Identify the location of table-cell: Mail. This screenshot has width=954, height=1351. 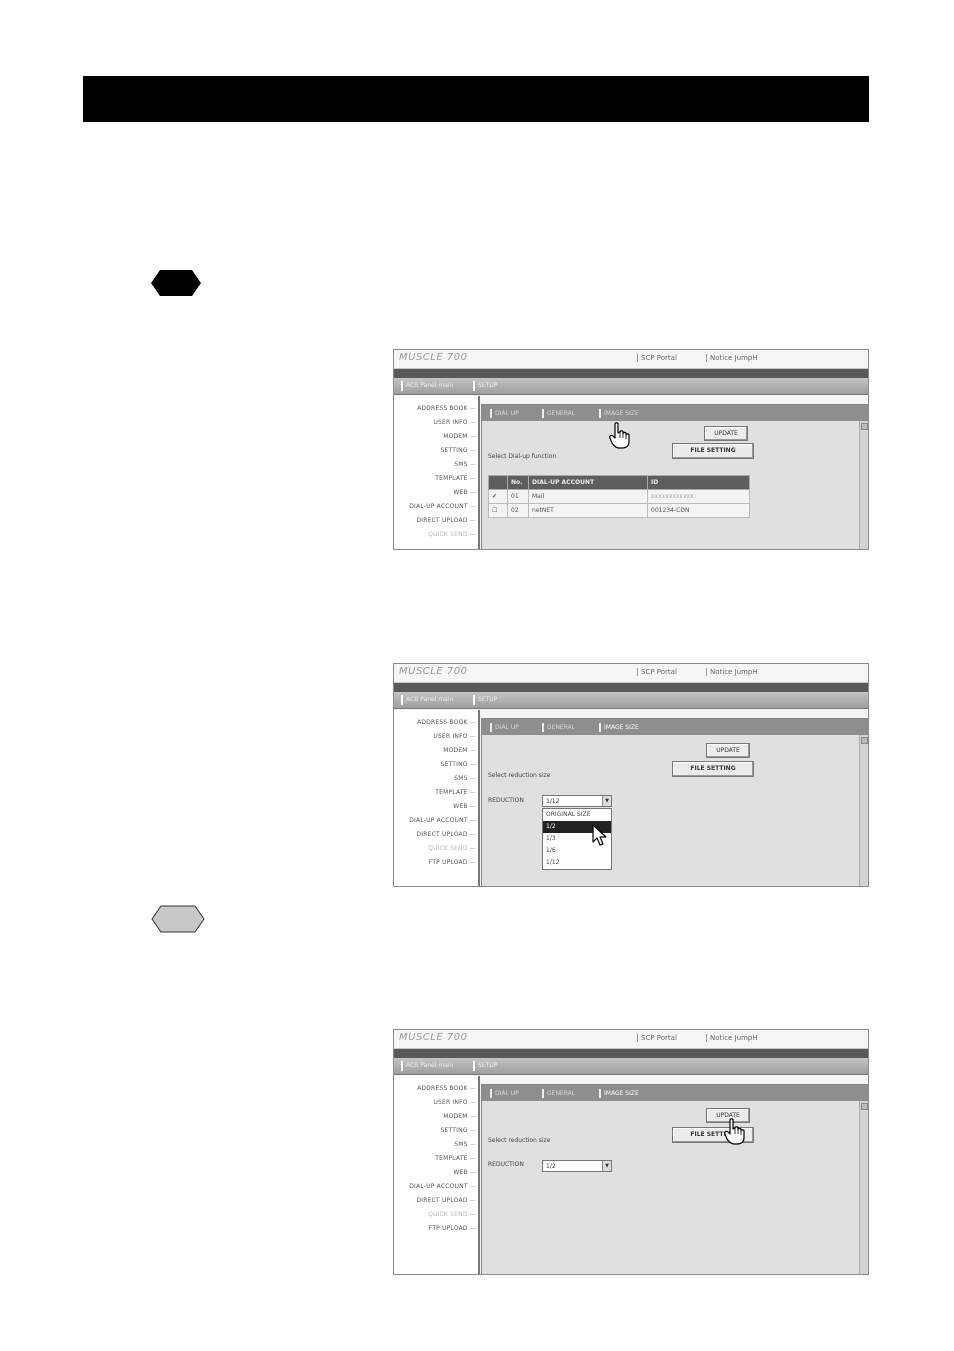
(588, 496).